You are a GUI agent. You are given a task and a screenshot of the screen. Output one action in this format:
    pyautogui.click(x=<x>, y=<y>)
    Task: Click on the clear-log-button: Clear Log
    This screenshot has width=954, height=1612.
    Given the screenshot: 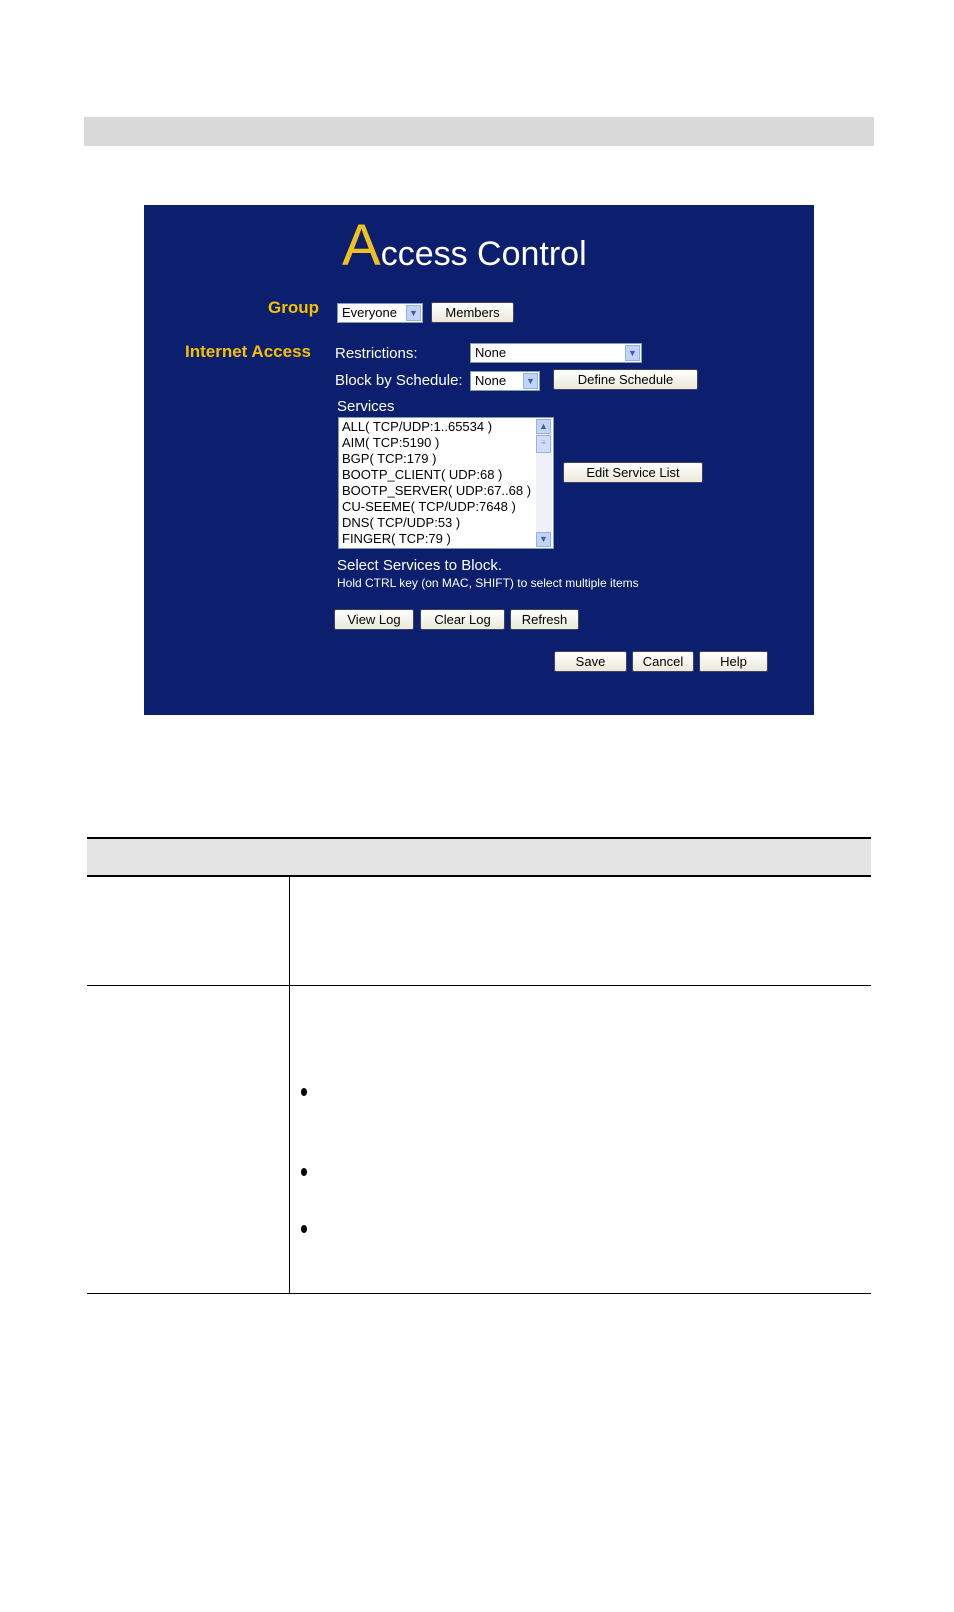 What is the action you would take?
    pyautogui.click(x=462, y=619)
    